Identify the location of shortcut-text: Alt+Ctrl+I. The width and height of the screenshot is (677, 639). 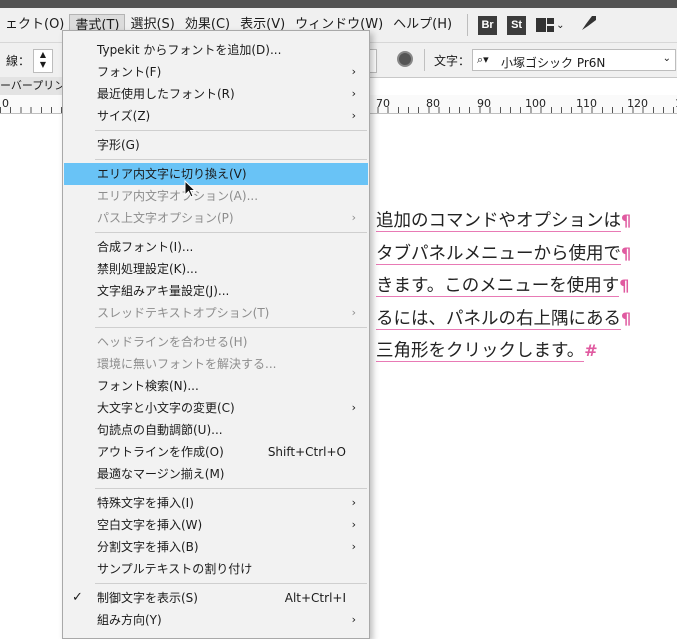
(315, 598).